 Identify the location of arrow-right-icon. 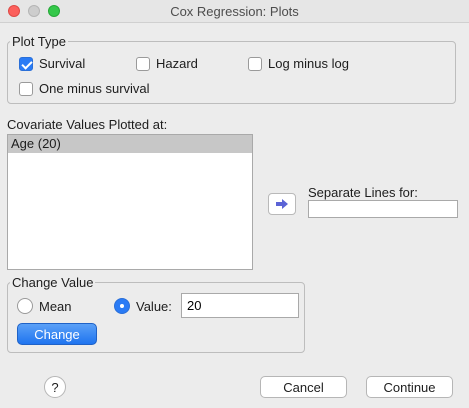
(282, 204).